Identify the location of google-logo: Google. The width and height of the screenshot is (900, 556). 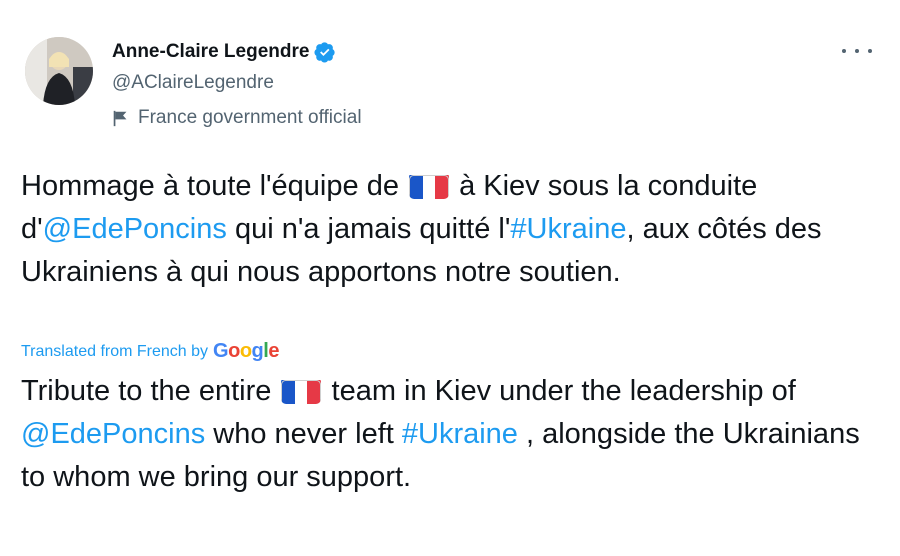
(246, 351).